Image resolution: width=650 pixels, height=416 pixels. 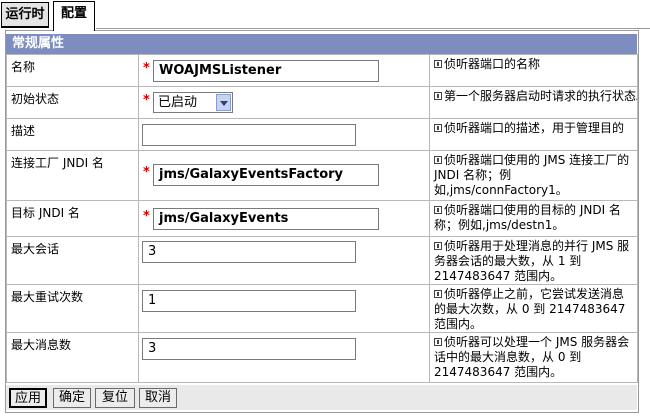 I want to click on row-label: 最大消息数, so click(x=72, y=357).